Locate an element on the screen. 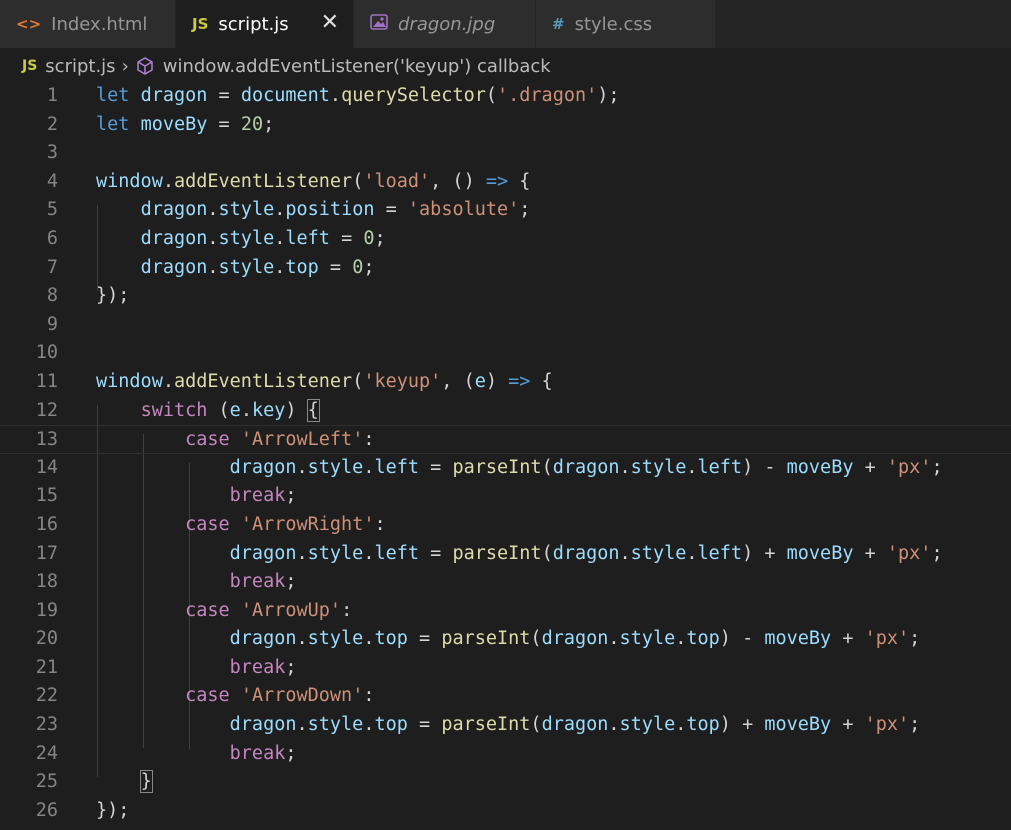  code-line: 9 is located at coordinates (505, 325).